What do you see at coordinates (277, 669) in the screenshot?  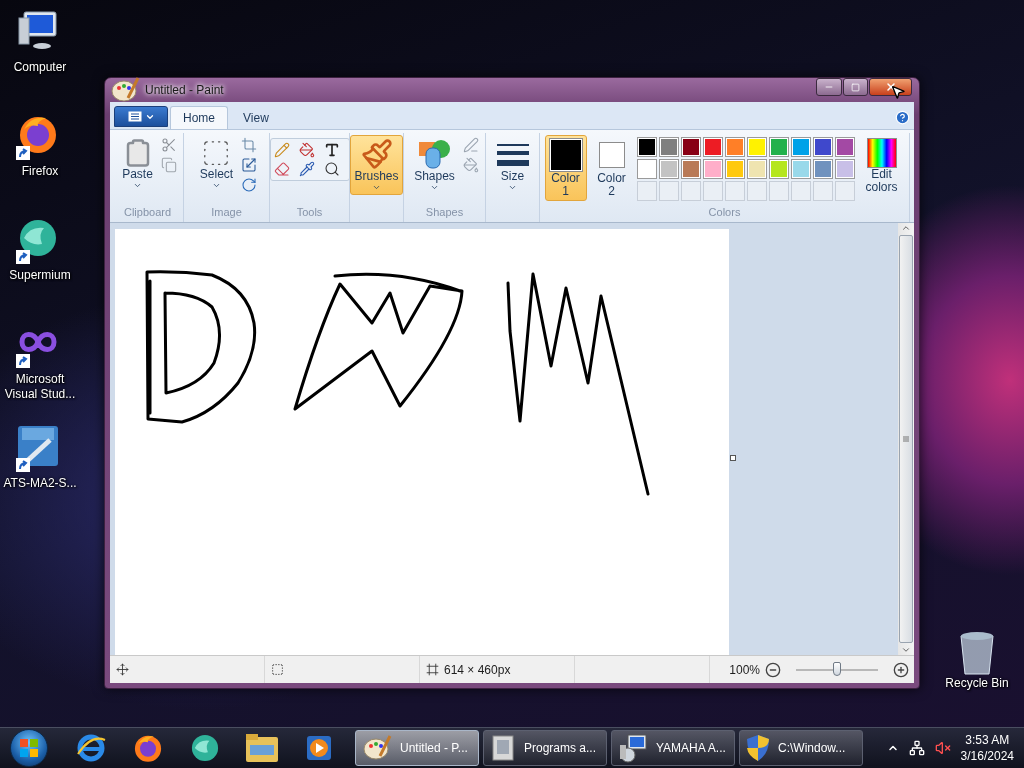 I see `selection-size-icon` at bounding box center [277, 669].